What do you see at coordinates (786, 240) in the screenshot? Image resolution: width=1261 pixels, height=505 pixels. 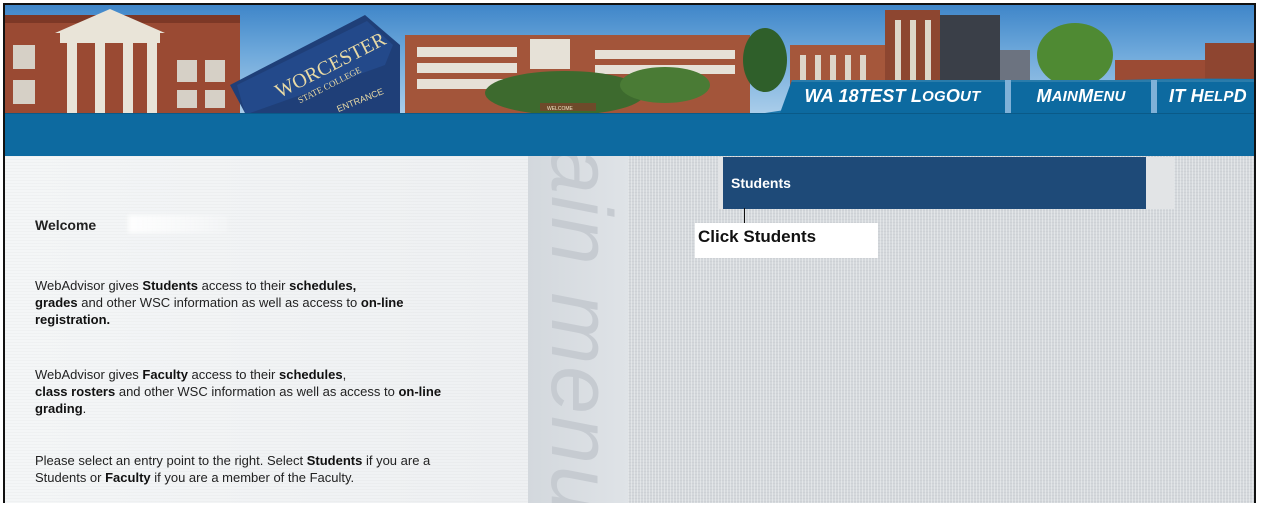 I see `instruction-callout: Click Students` at bounding box center [786, 240].